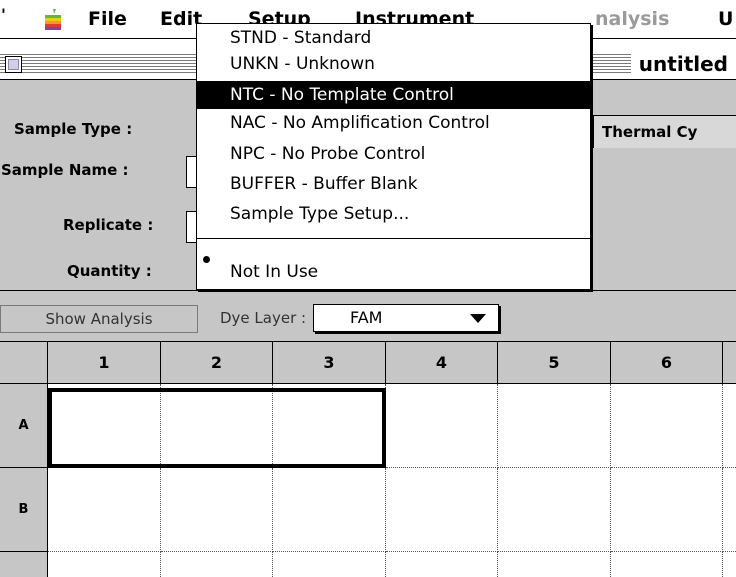 The height and width of the screenshot is (577, 736). Describe the element at coordinates (442, 564) in the screenshot. I see `well-c4-partial` at that location.